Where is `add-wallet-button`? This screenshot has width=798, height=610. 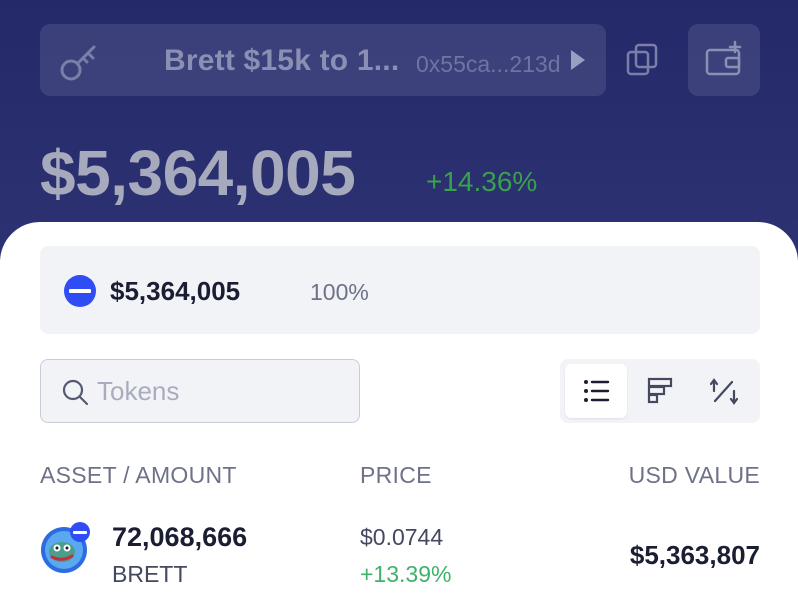 add-wallet-button is located at coordinates (724, 60).